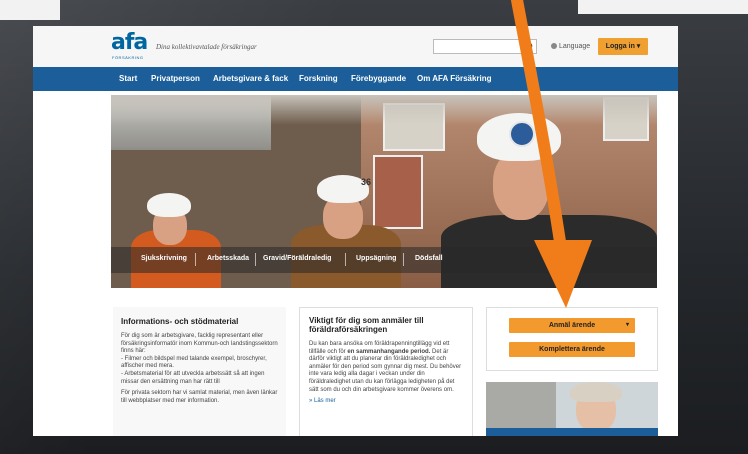 Image resolution: width=748 pixels, height=454 pixels. Describe the element at coordinates (169, 205) in the screenshot. I see `worker-helmet` at that location.